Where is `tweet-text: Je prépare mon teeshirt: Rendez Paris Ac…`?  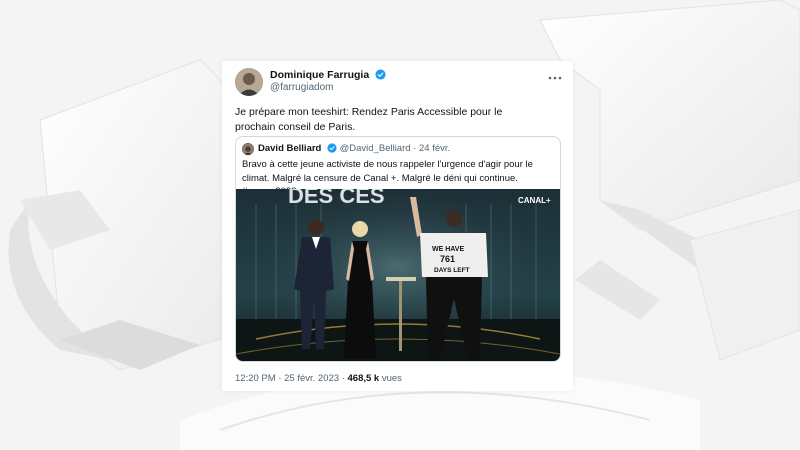
tweet-text: Je prépare mon teeshirt: Rendez Paris Ac… is located at coordinates (369, 119).